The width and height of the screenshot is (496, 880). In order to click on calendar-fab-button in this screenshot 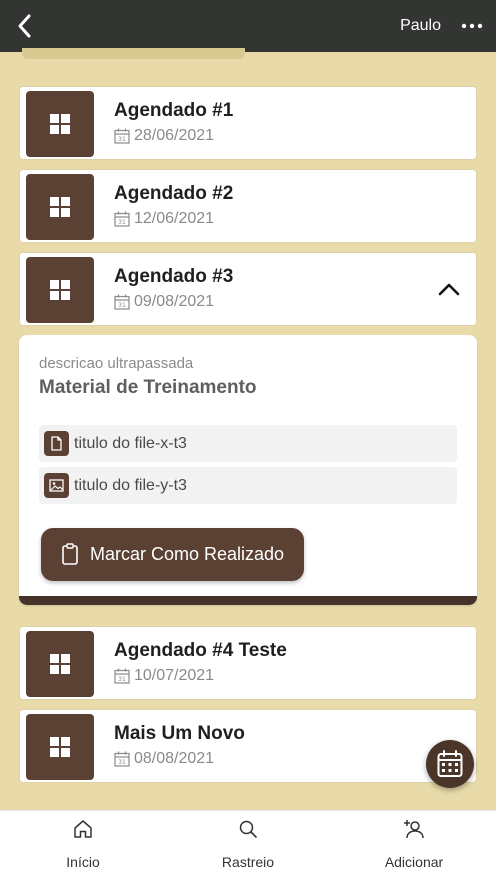, I will do `click(450, 764)`.